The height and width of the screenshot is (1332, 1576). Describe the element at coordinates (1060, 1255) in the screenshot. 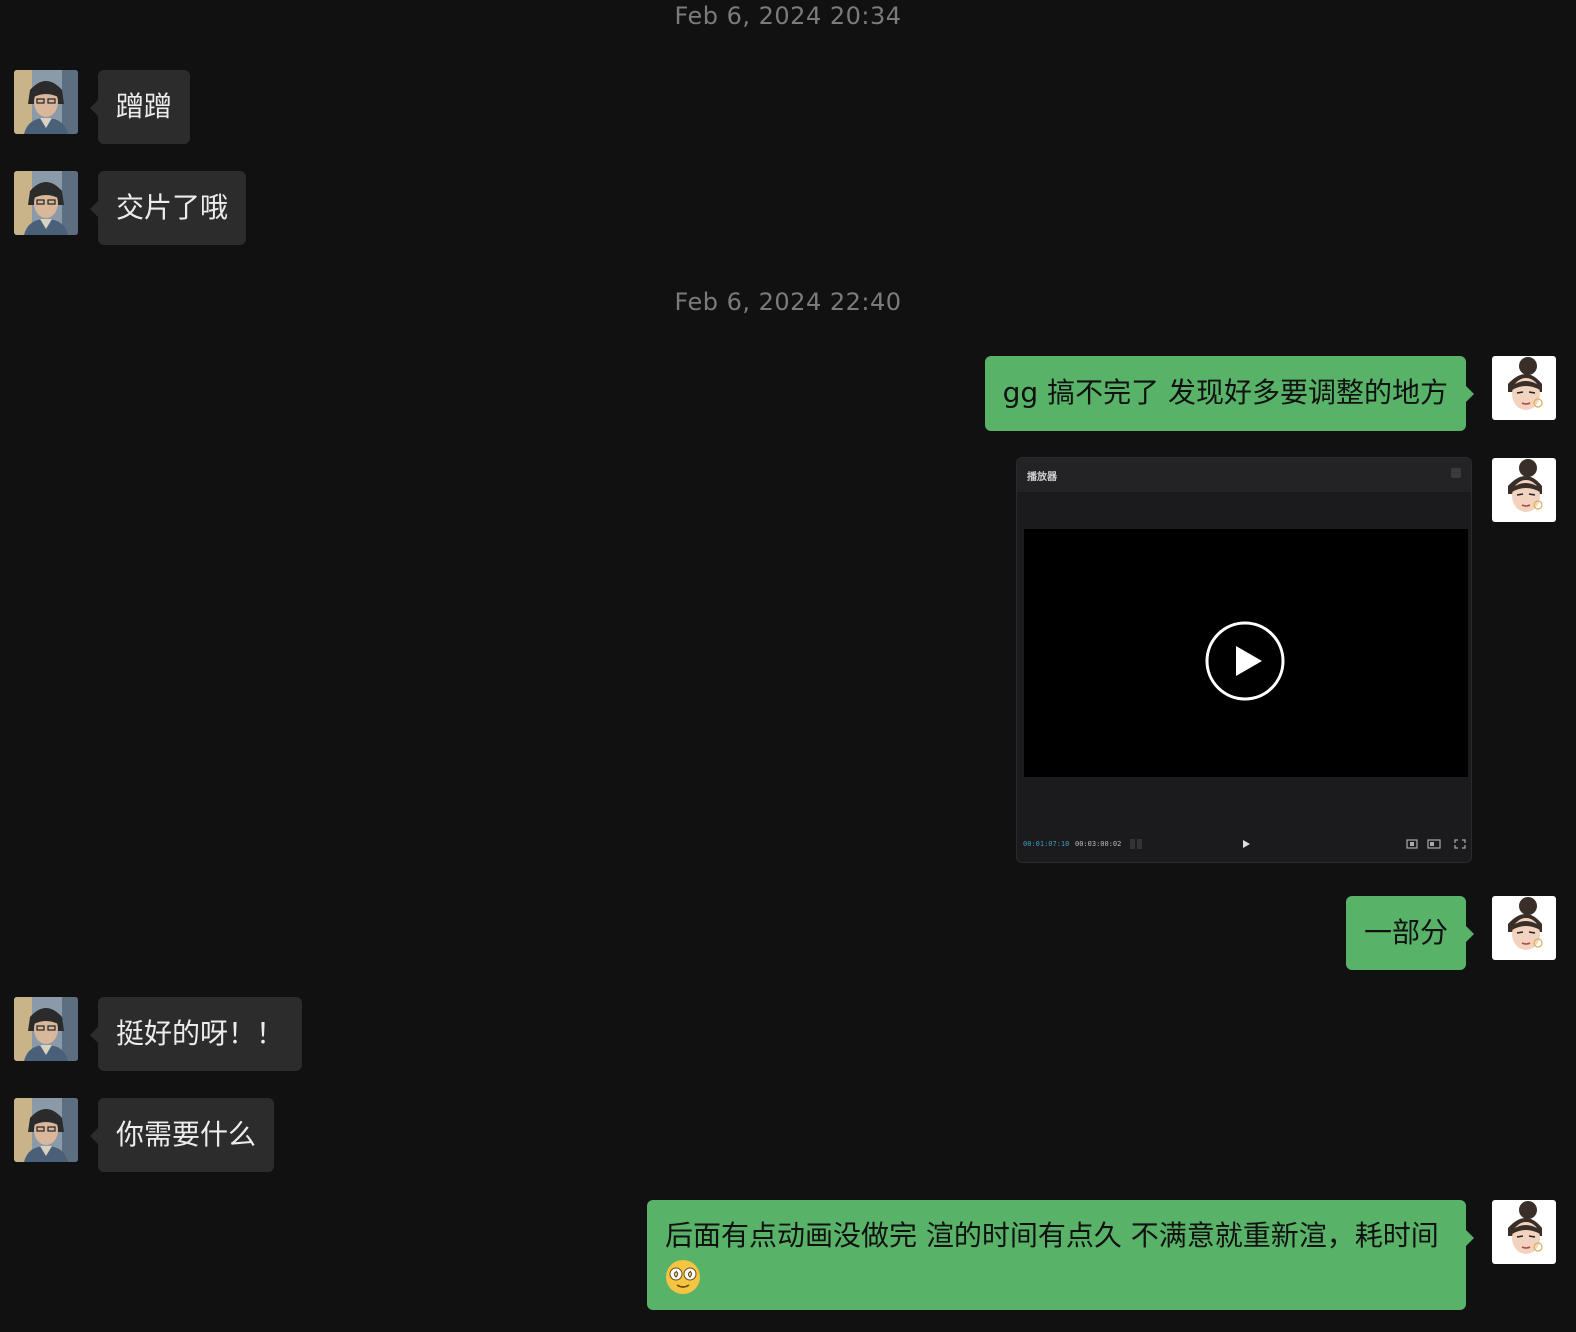

I see `message-bubble-outgoing: 后面有点动画没做完 渲的时间有点久 不满意就重新渲，耗时间` at that location.